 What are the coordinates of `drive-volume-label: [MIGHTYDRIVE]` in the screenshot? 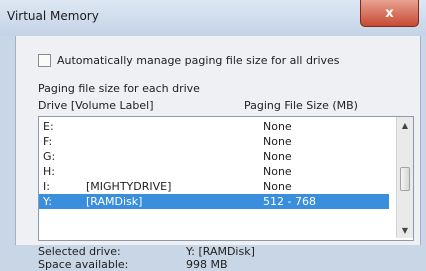 It's located at (129, 186).